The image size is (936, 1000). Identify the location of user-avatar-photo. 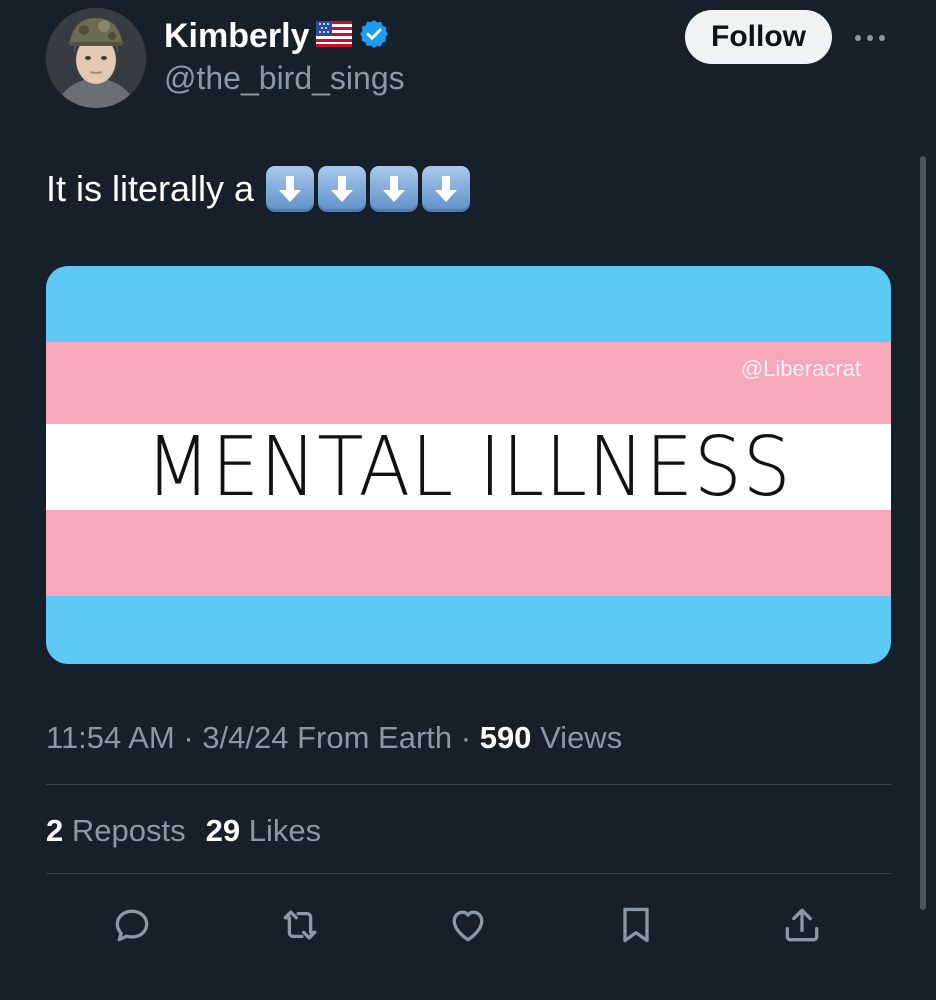
(96, 58).